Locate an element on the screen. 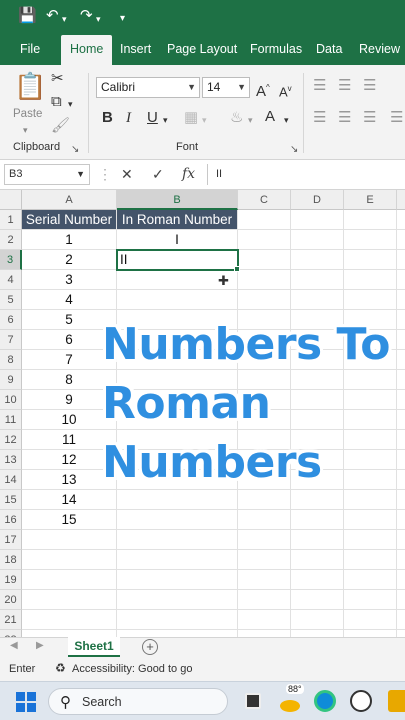  cell-e20 is located at coordinates (370, 600).